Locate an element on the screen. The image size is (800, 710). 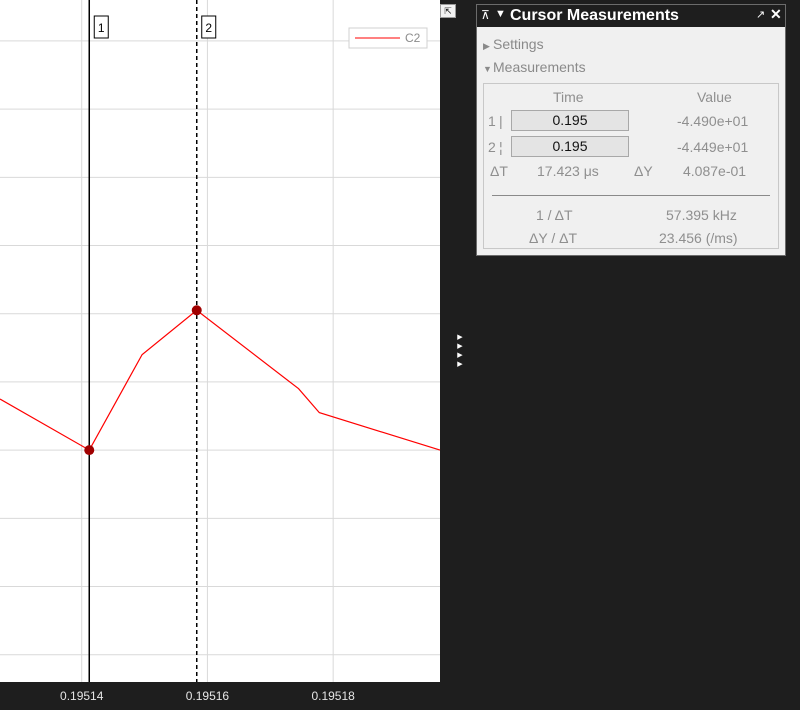
delta-y-value: 4.087e-01 is located at coordinates (715, 171).